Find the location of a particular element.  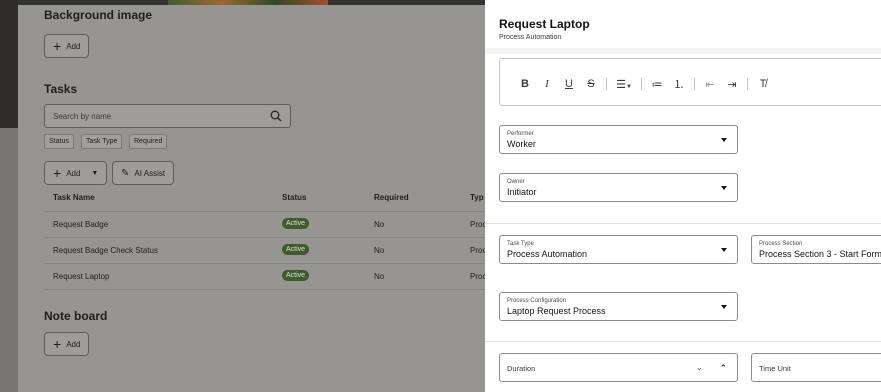

column-task-name: Task Name is located at coordinates (74, 197).